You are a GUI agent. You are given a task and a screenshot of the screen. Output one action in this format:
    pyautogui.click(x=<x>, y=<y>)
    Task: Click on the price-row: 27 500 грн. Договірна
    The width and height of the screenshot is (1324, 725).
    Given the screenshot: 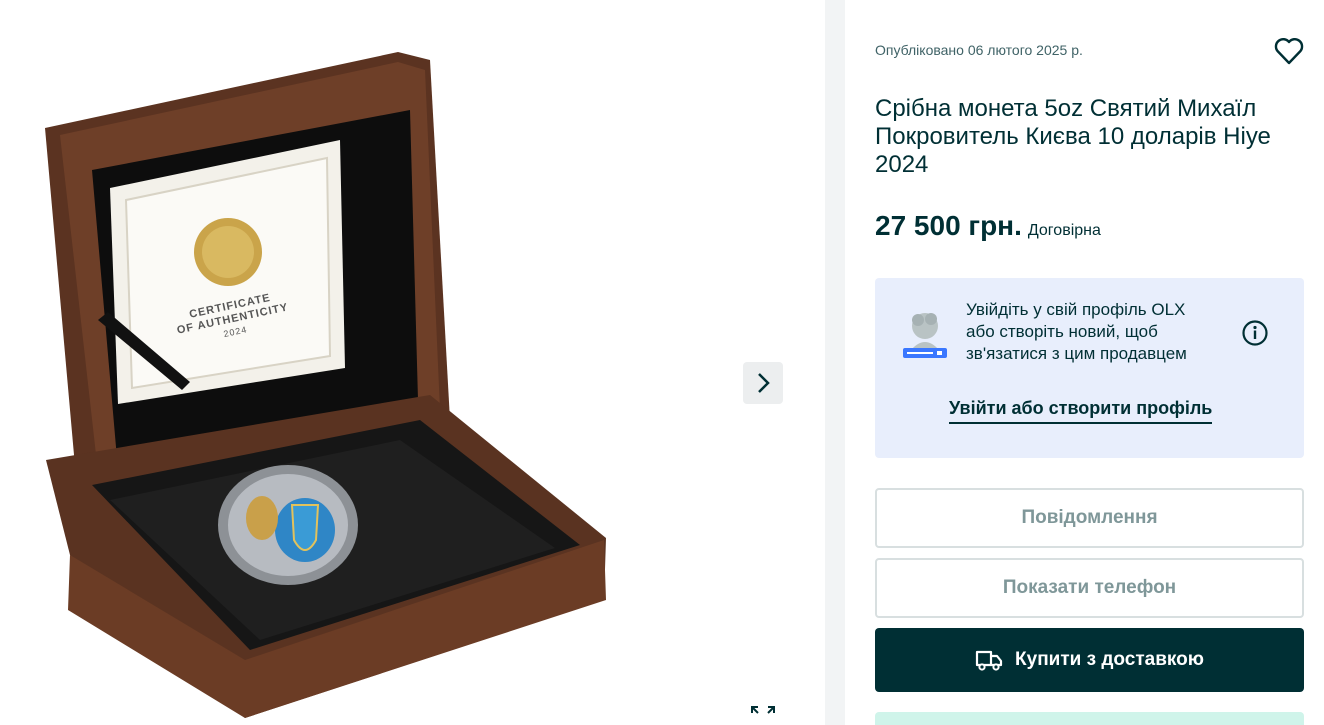 What is the action you would take?
    pyautogui.click(x=988, y=226)
    